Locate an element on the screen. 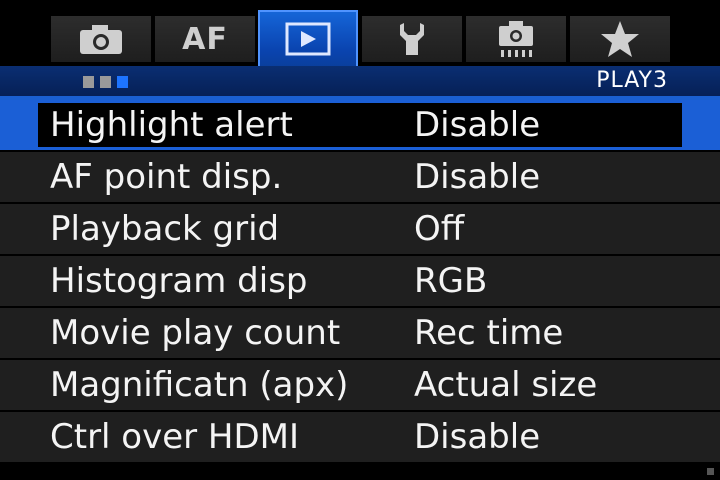  star-icon is located at coordinates (620, 39).